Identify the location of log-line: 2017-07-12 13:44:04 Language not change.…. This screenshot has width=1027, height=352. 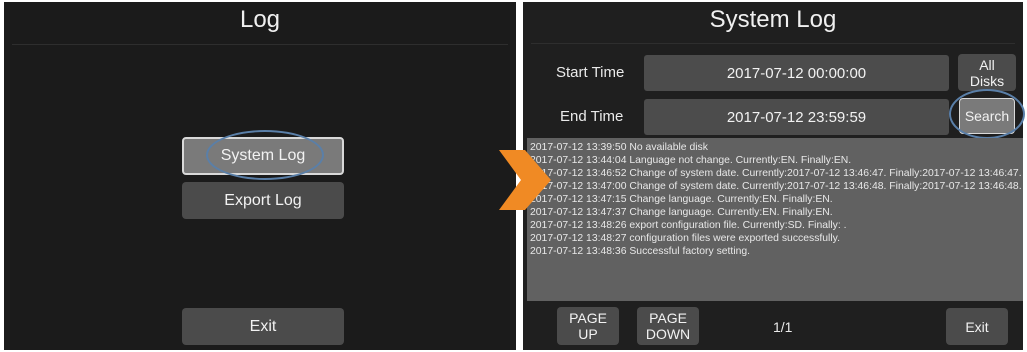
(691, 160).